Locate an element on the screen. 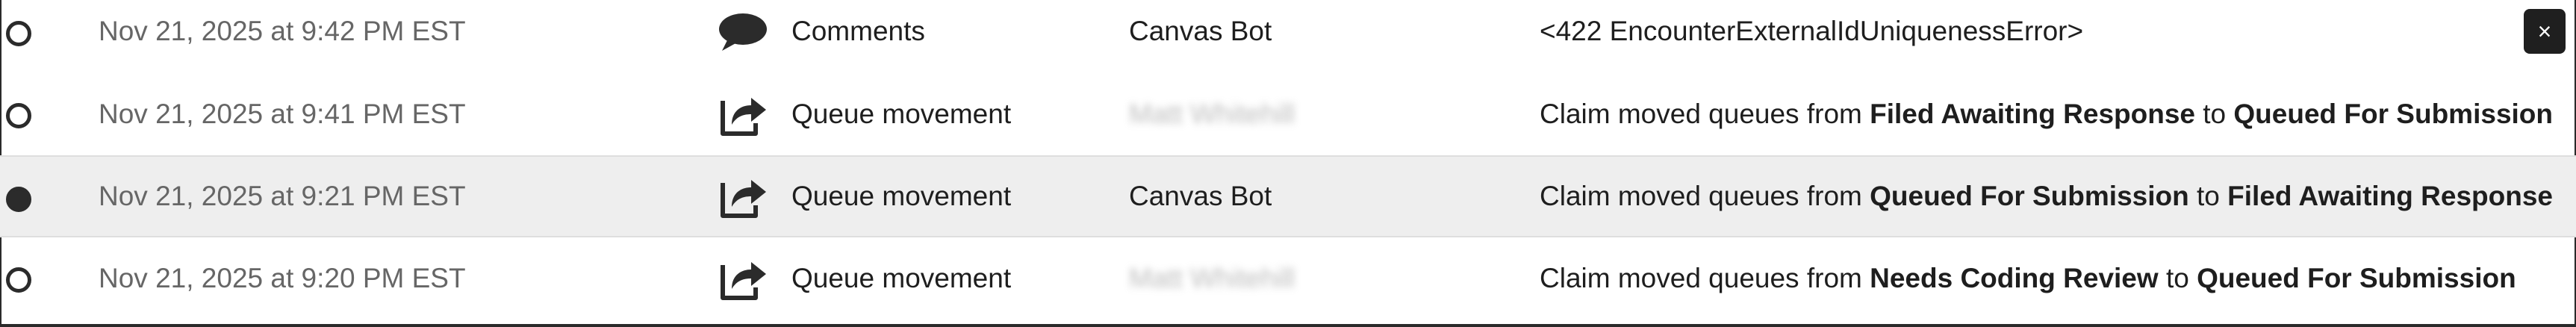 Image resolution: width=2576 pixels, height=327 pixels. close-icon: × is located at coordinates (2544, 31).